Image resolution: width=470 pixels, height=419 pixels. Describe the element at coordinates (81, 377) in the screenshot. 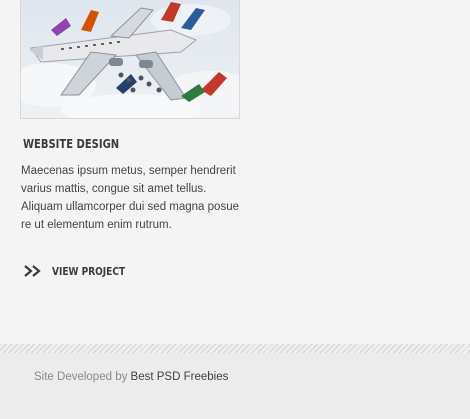

I see `footer-credit-prefix: Site Developed by` at that location.